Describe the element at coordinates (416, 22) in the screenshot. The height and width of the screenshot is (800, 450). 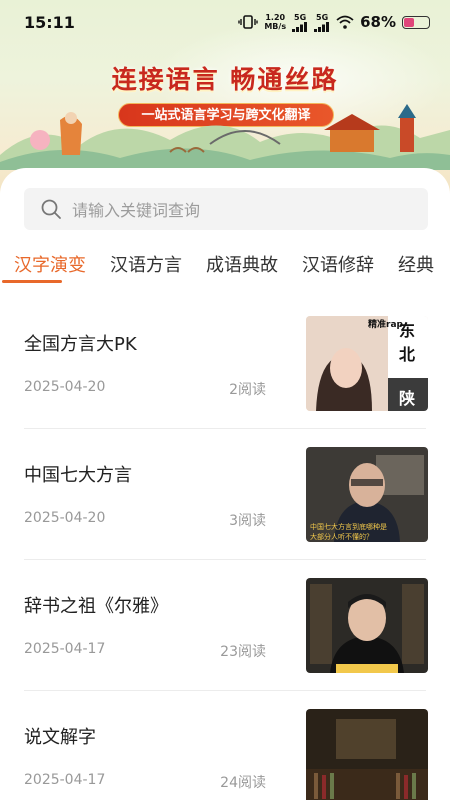
I see `battery-icon` at that location.